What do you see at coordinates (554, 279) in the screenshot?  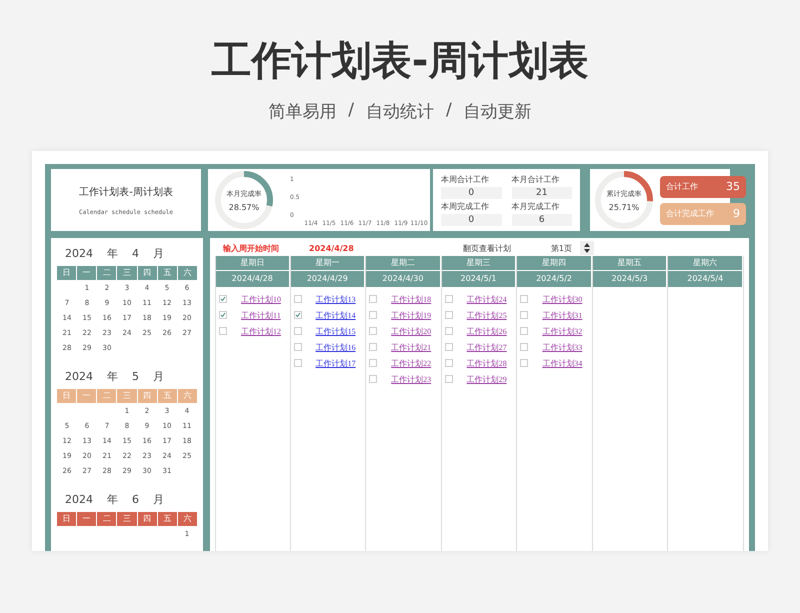 I see `date-header: 2024/5/2` at bounding box center [554, 279].